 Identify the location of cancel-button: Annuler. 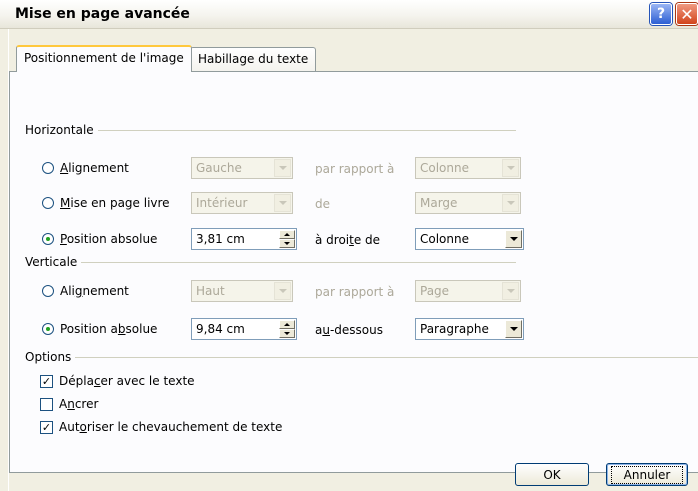
(647, 474).